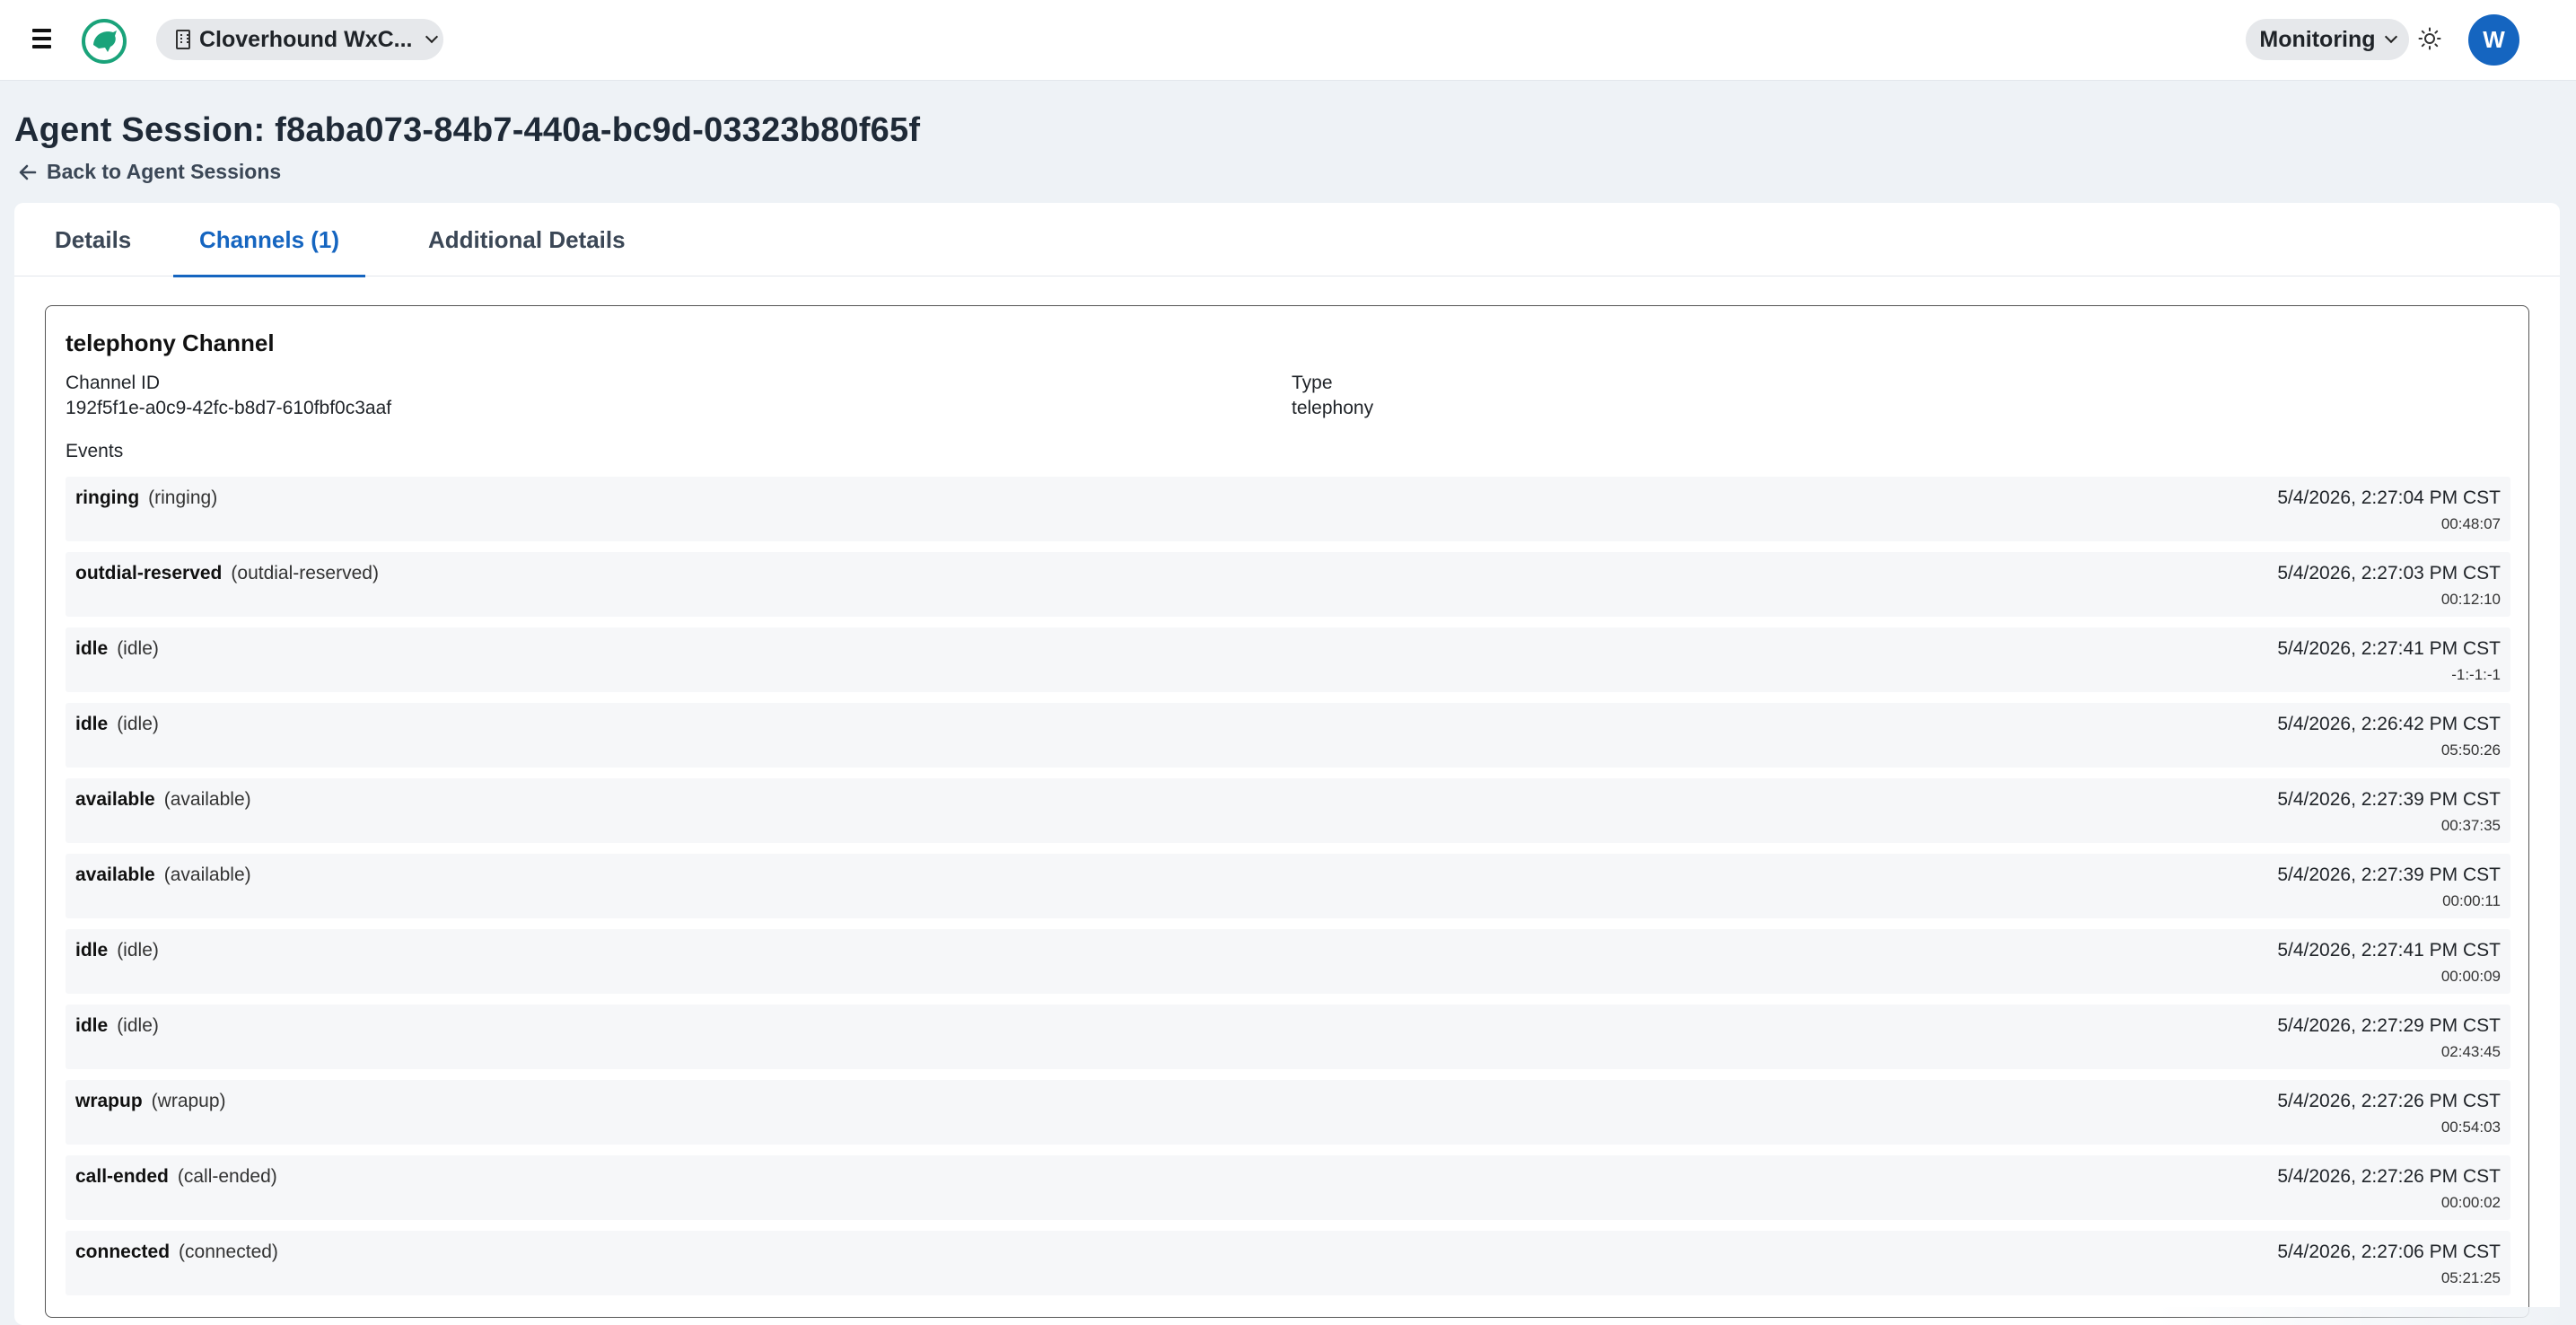  What do you see at coordinates (2470, 1127) in the screenshot?
I see `event-duration: 00:54:03` at bounding box center [2470, 1127].